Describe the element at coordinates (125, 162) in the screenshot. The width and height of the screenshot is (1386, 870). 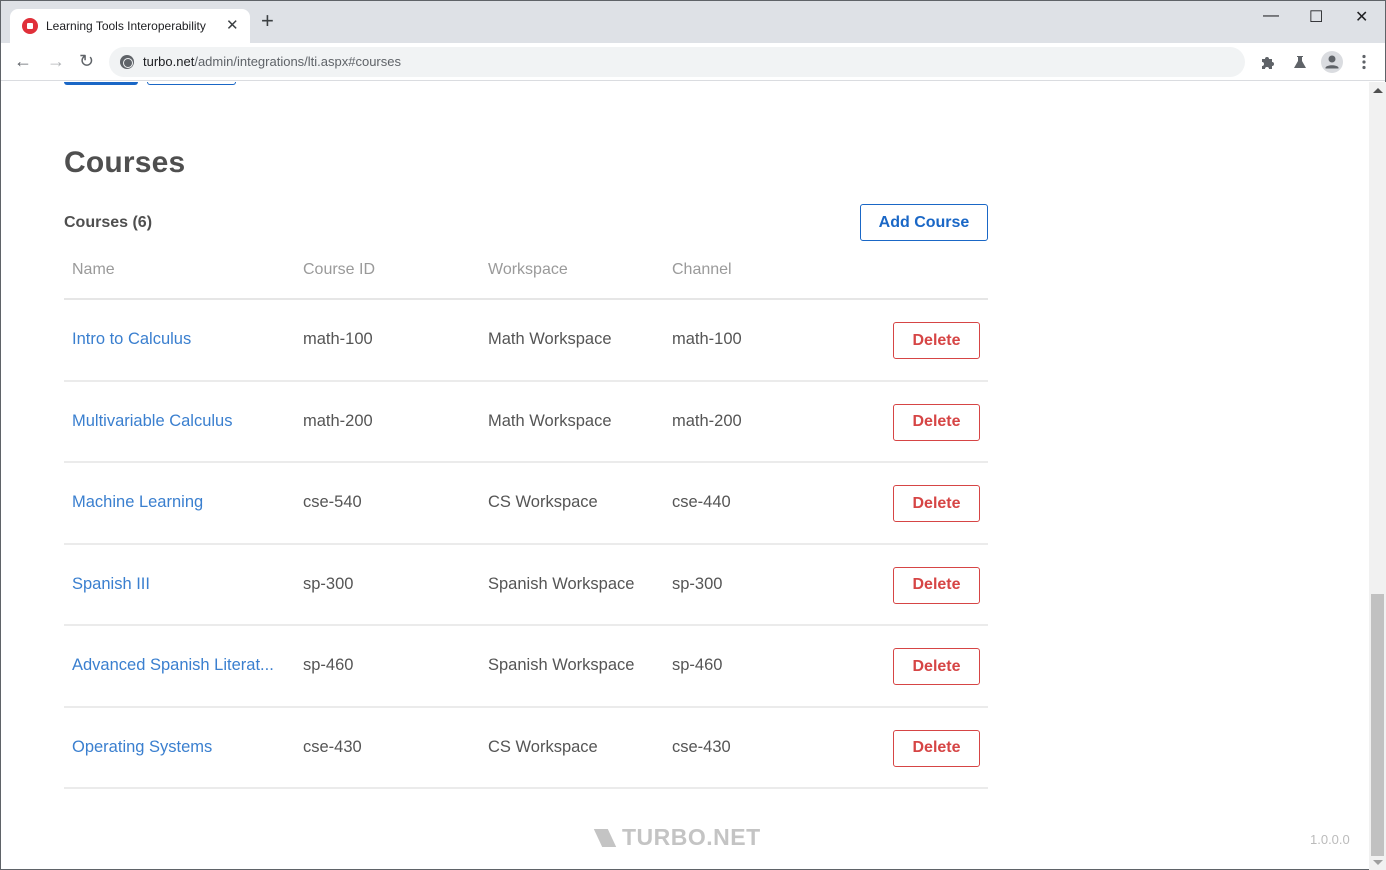
I see `page-title: Courses` at that location.